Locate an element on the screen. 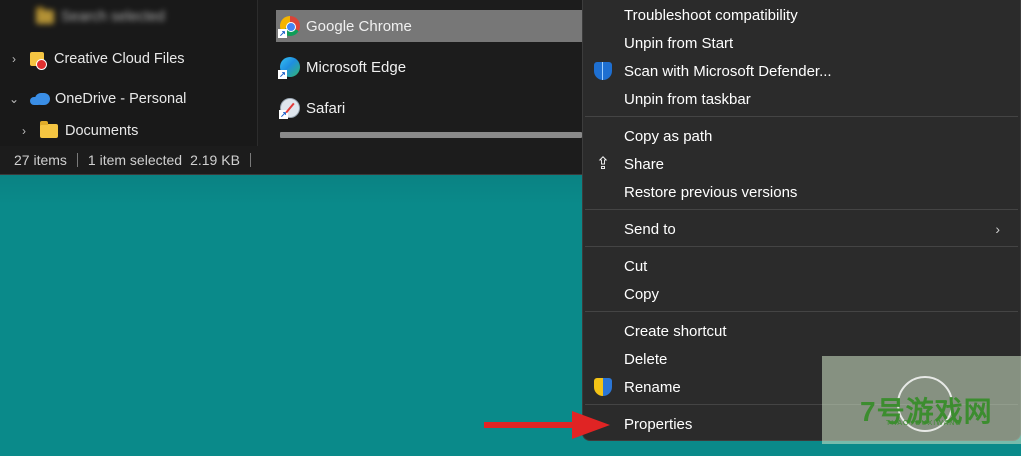 The image size is (1021, 456). menu-item-copy-as-path: Copy as path is located at coordinates (801, 136).